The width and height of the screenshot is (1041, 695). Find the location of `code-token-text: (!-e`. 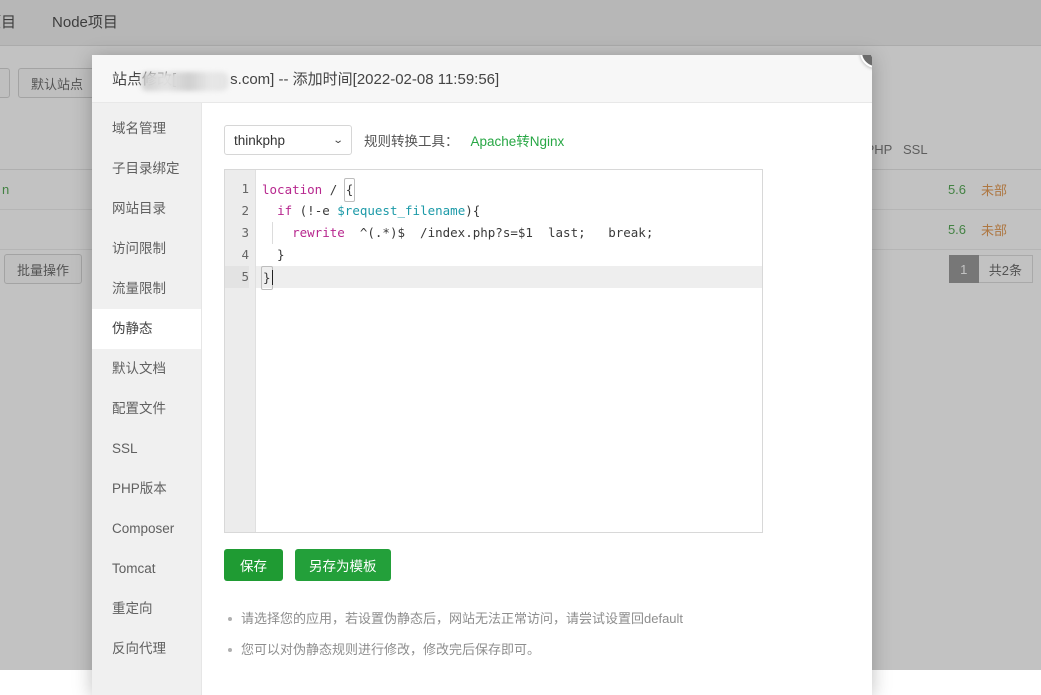

code-token-text: (!-e is located at coordinates (314, 210).